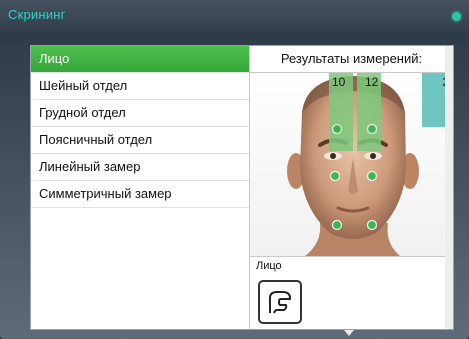  I want to click on panel-divider, so click(351, 256).